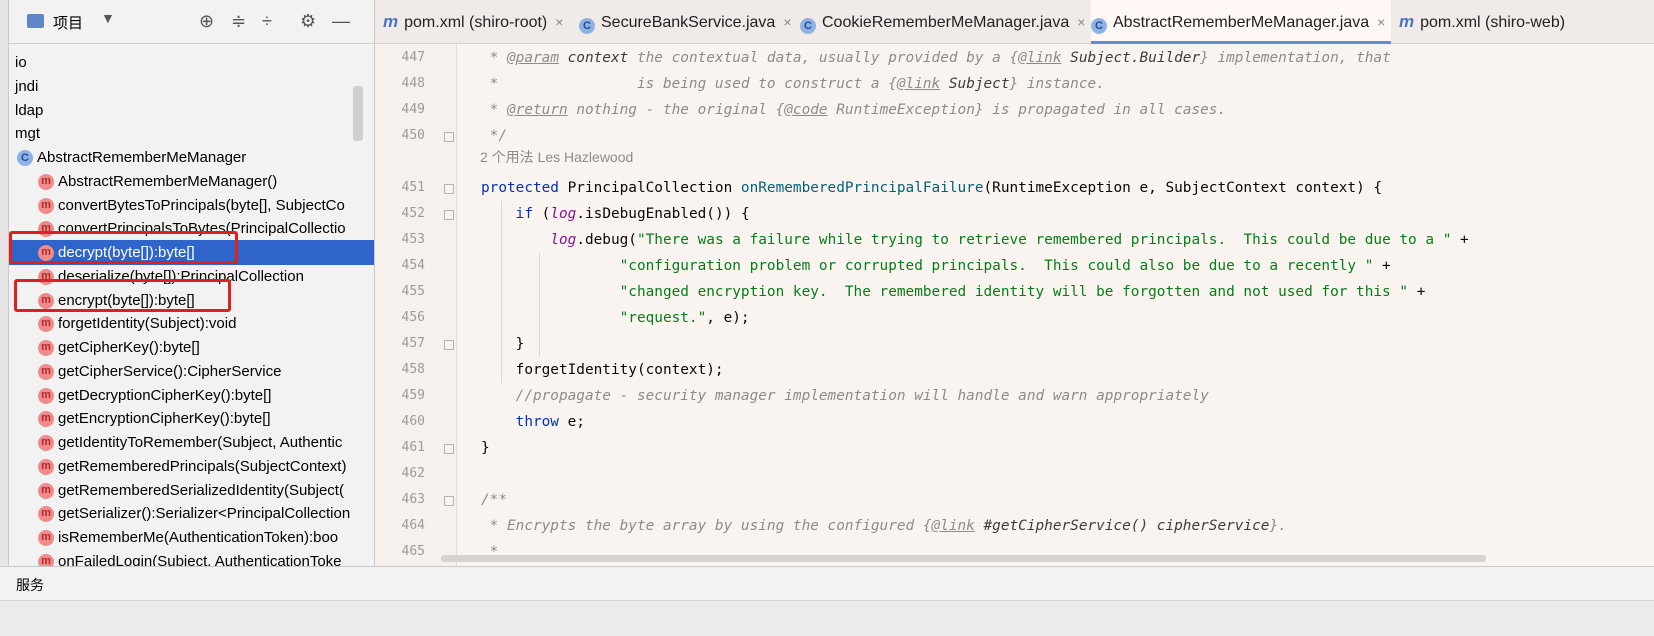 This screenshot has height=636, width=1654. I want to click on editor-tab: C SecureBankService.java ×, so click(685, 22).